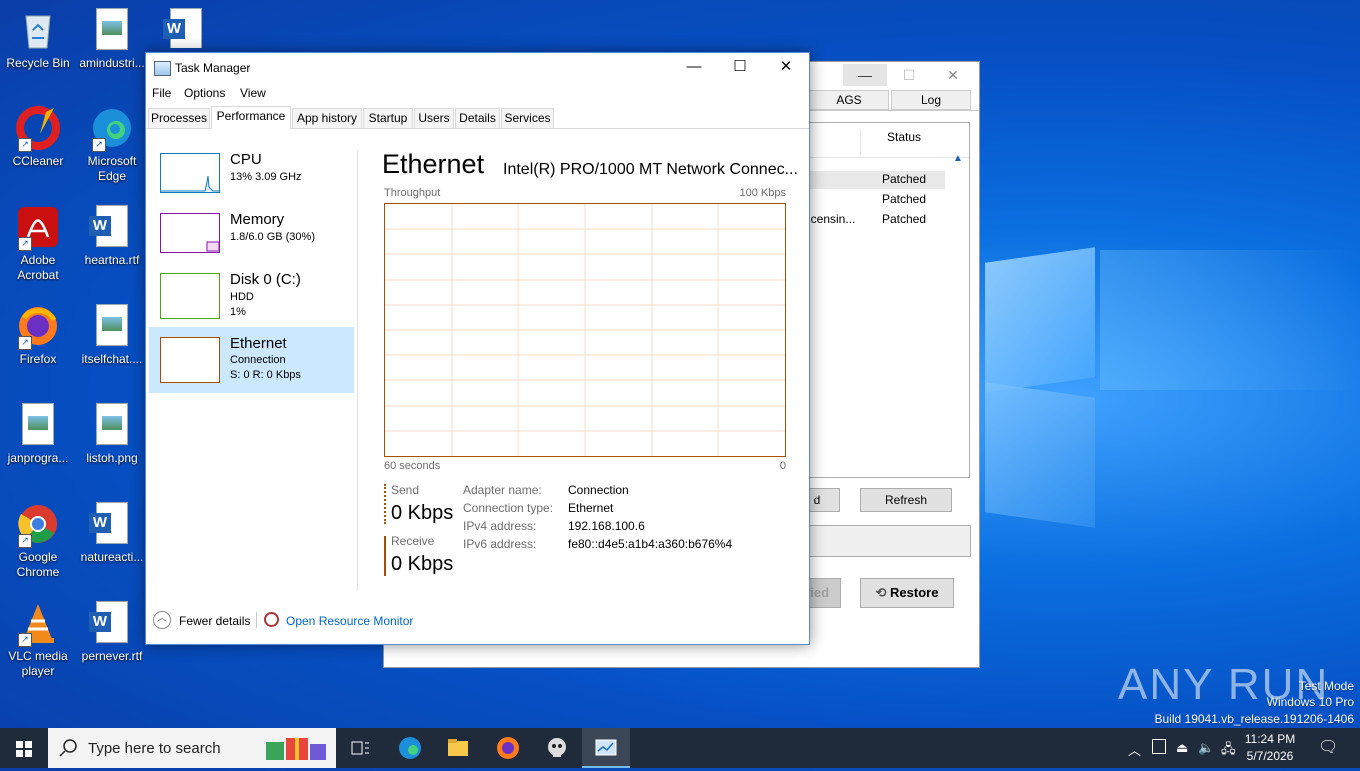 The height and width of the screenshot is (771, 1360). Describe the element at coordinates (740, 68) in the screenshot. I see `maximize-button: ☐` at that location.